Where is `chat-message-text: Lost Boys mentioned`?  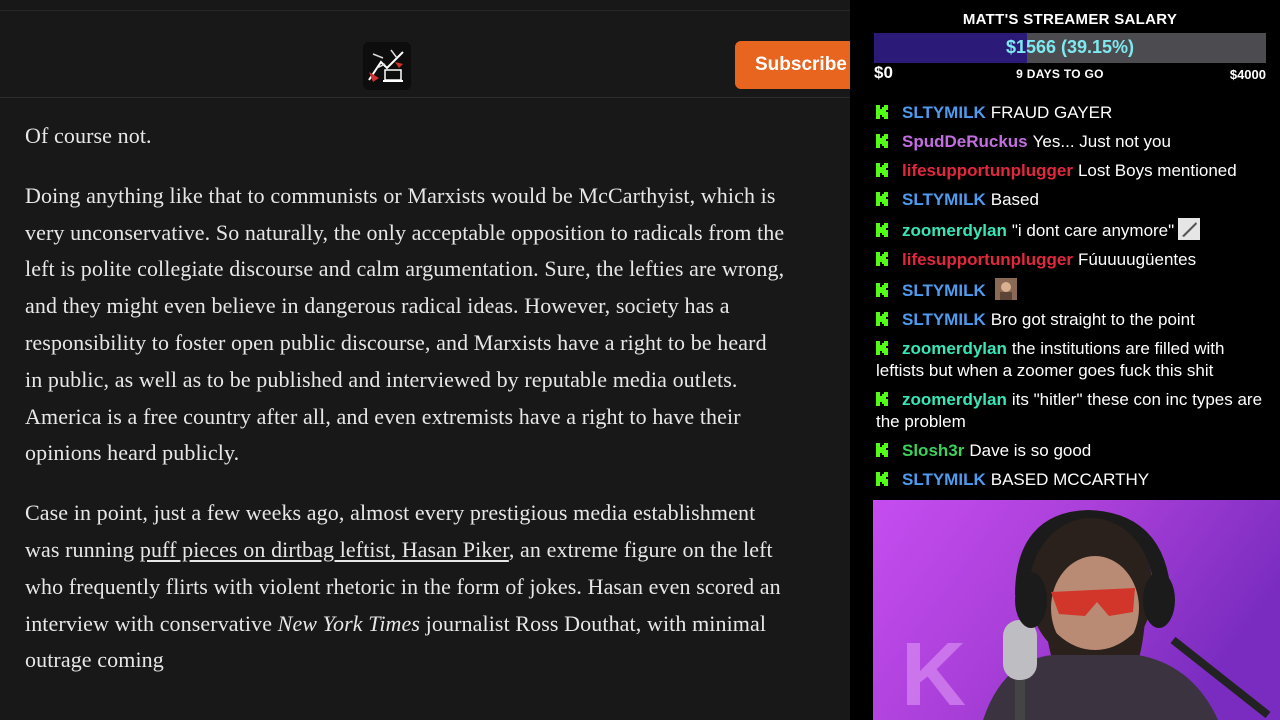 chat-message-text: Lost Boys mentioned is located at coordinates (1157, 170).